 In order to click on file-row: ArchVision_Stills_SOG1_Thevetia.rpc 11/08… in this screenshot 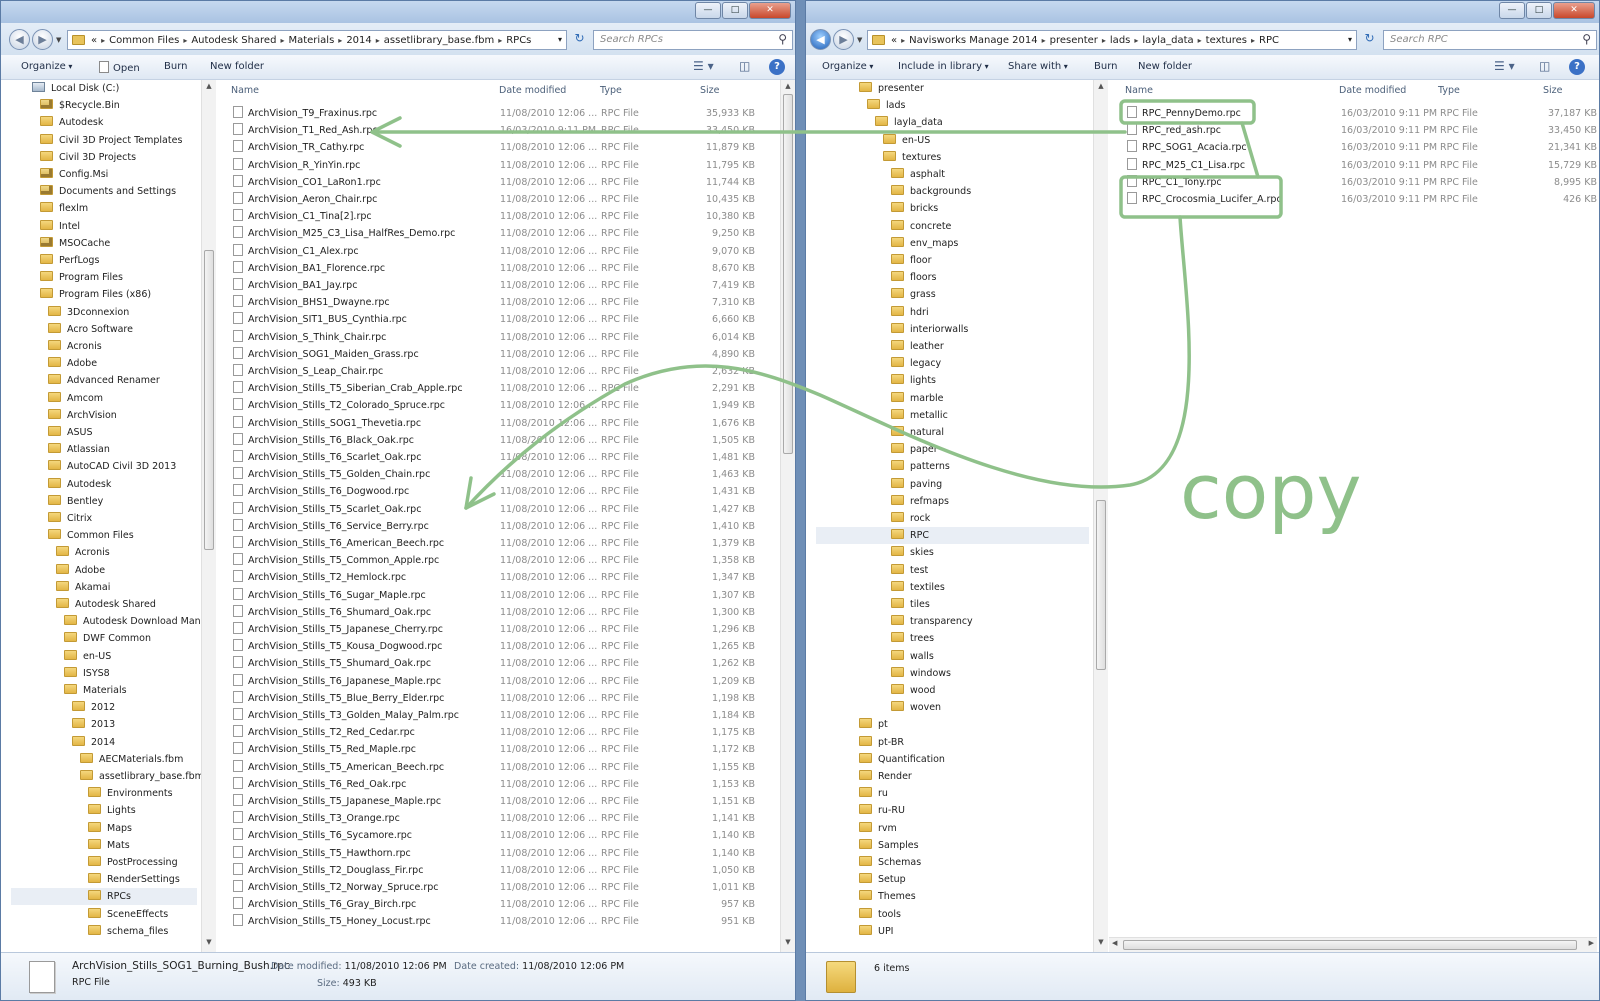, I will do `click(498, 423)`.